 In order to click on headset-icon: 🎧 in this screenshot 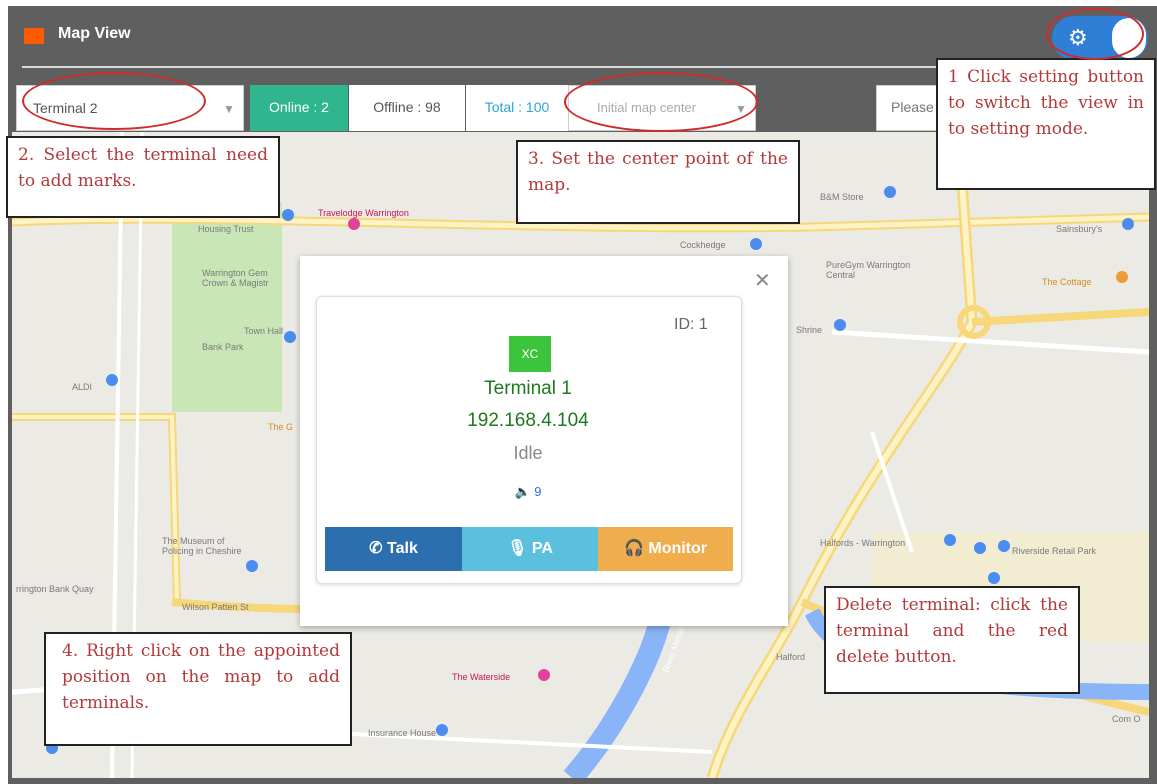, I will do `click(633, 548)`.